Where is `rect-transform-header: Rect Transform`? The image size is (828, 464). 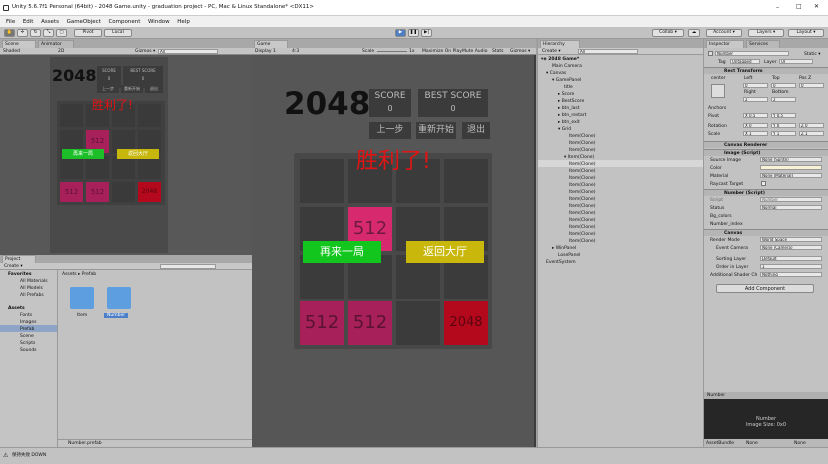 rect-transform-header: Rect Transform is located at coordinates (766, 70).